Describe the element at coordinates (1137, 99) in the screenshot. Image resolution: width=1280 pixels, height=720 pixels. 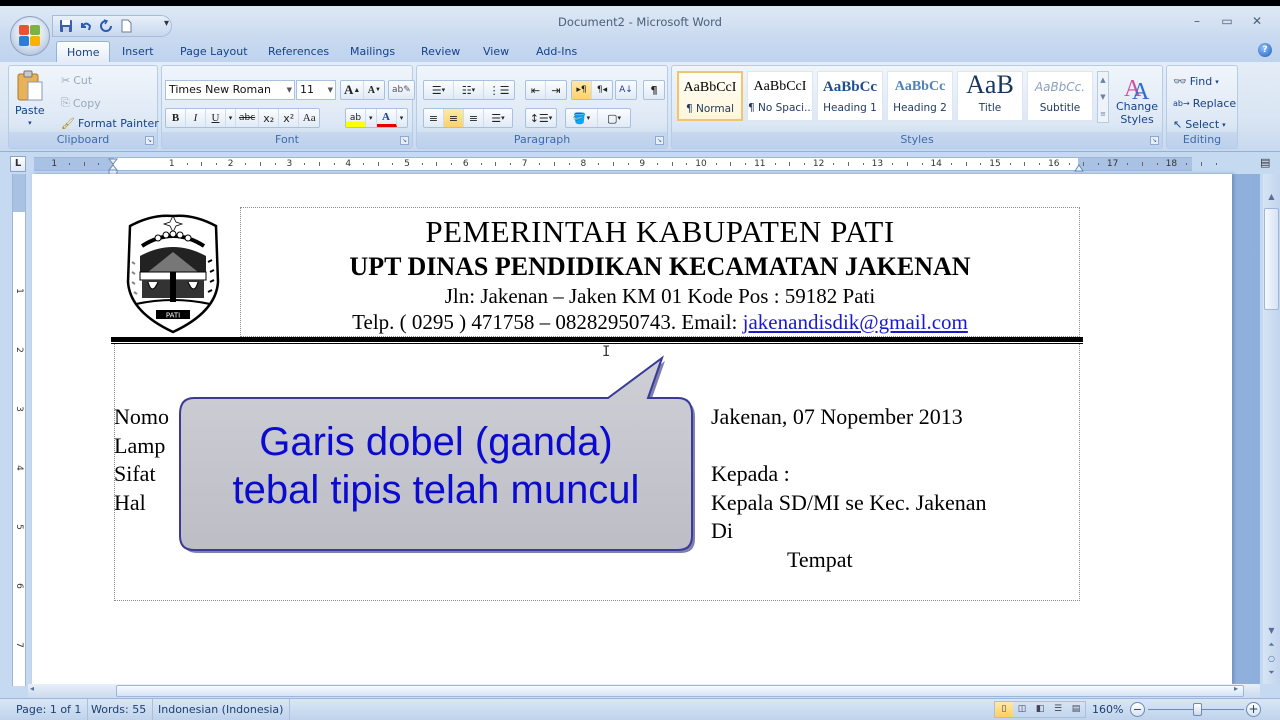
I see `change-styles-button: AA Change Styles` at that location.